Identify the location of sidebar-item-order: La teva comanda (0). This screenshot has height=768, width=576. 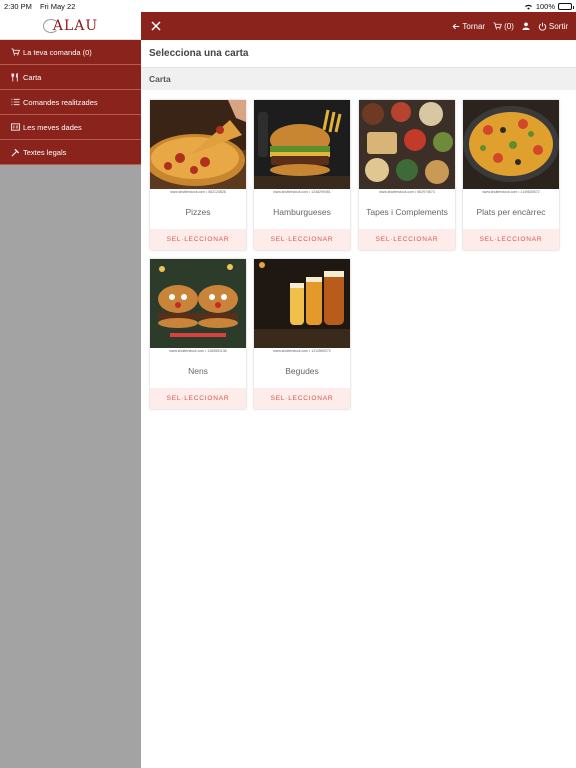
(70, 52).